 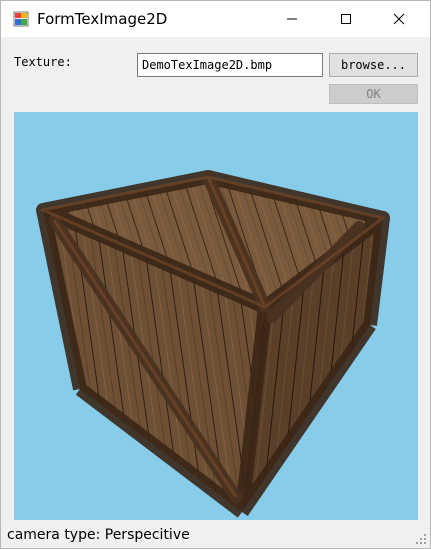 I want to click on close-icon, so click(x=399, y=19).